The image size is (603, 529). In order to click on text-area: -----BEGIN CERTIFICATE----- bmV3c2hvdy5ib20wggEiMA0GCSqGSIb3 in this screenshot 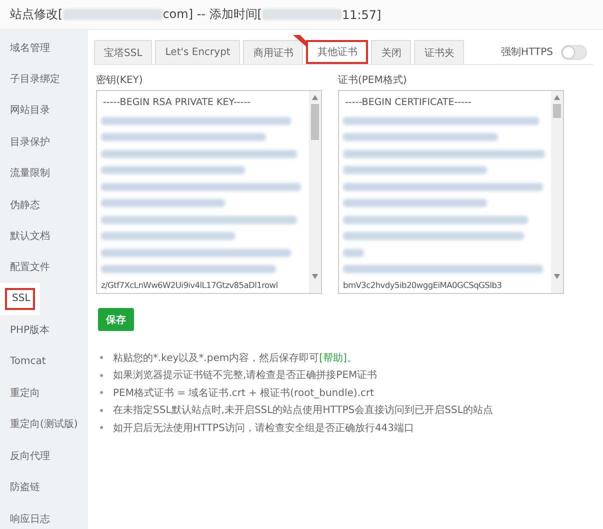, I will do `click(451, 192)`.